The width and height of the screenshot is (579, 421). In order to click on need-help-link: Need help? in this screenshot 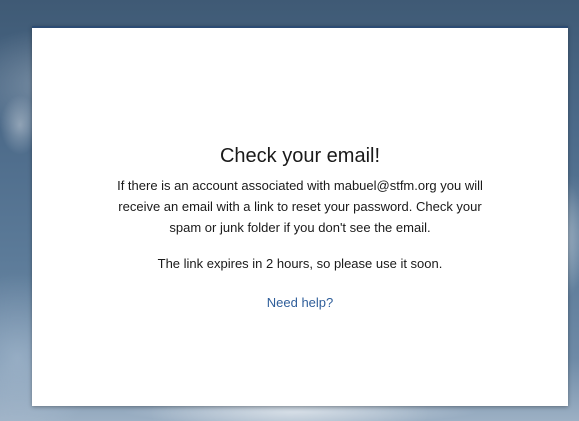, I will do `click(300, 302)`.